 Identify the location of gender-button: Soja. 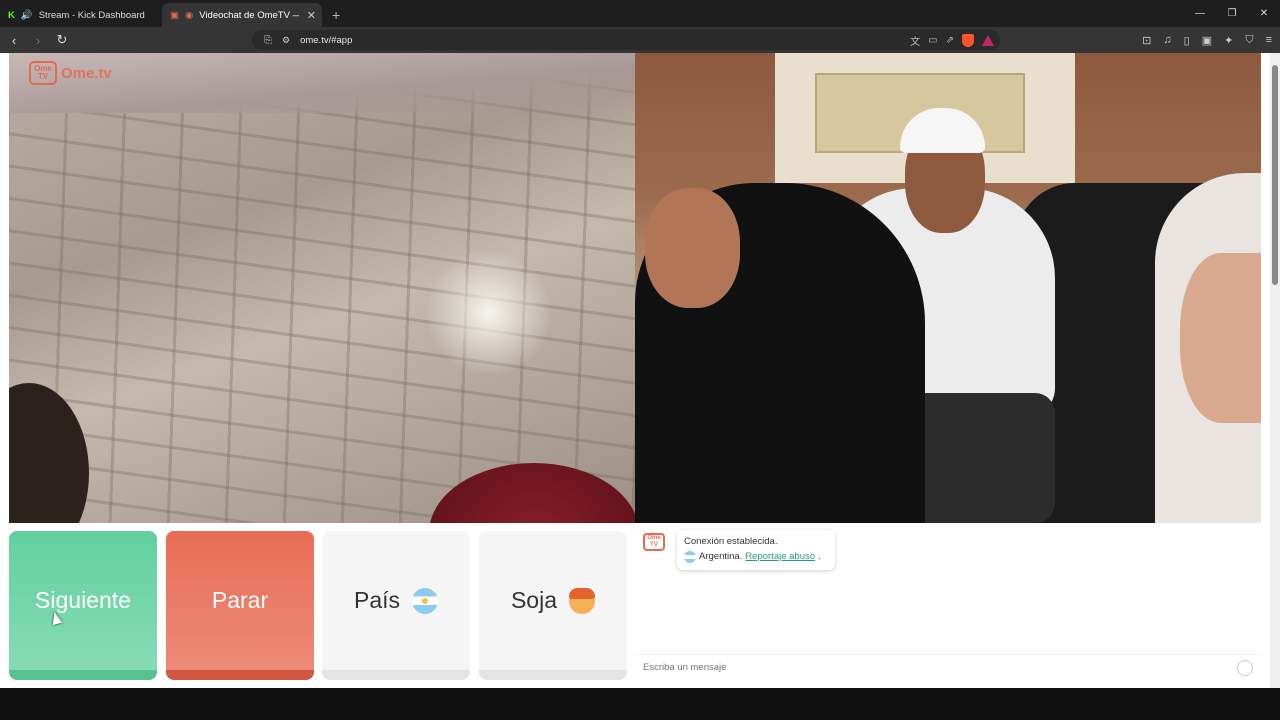
(553, 605).